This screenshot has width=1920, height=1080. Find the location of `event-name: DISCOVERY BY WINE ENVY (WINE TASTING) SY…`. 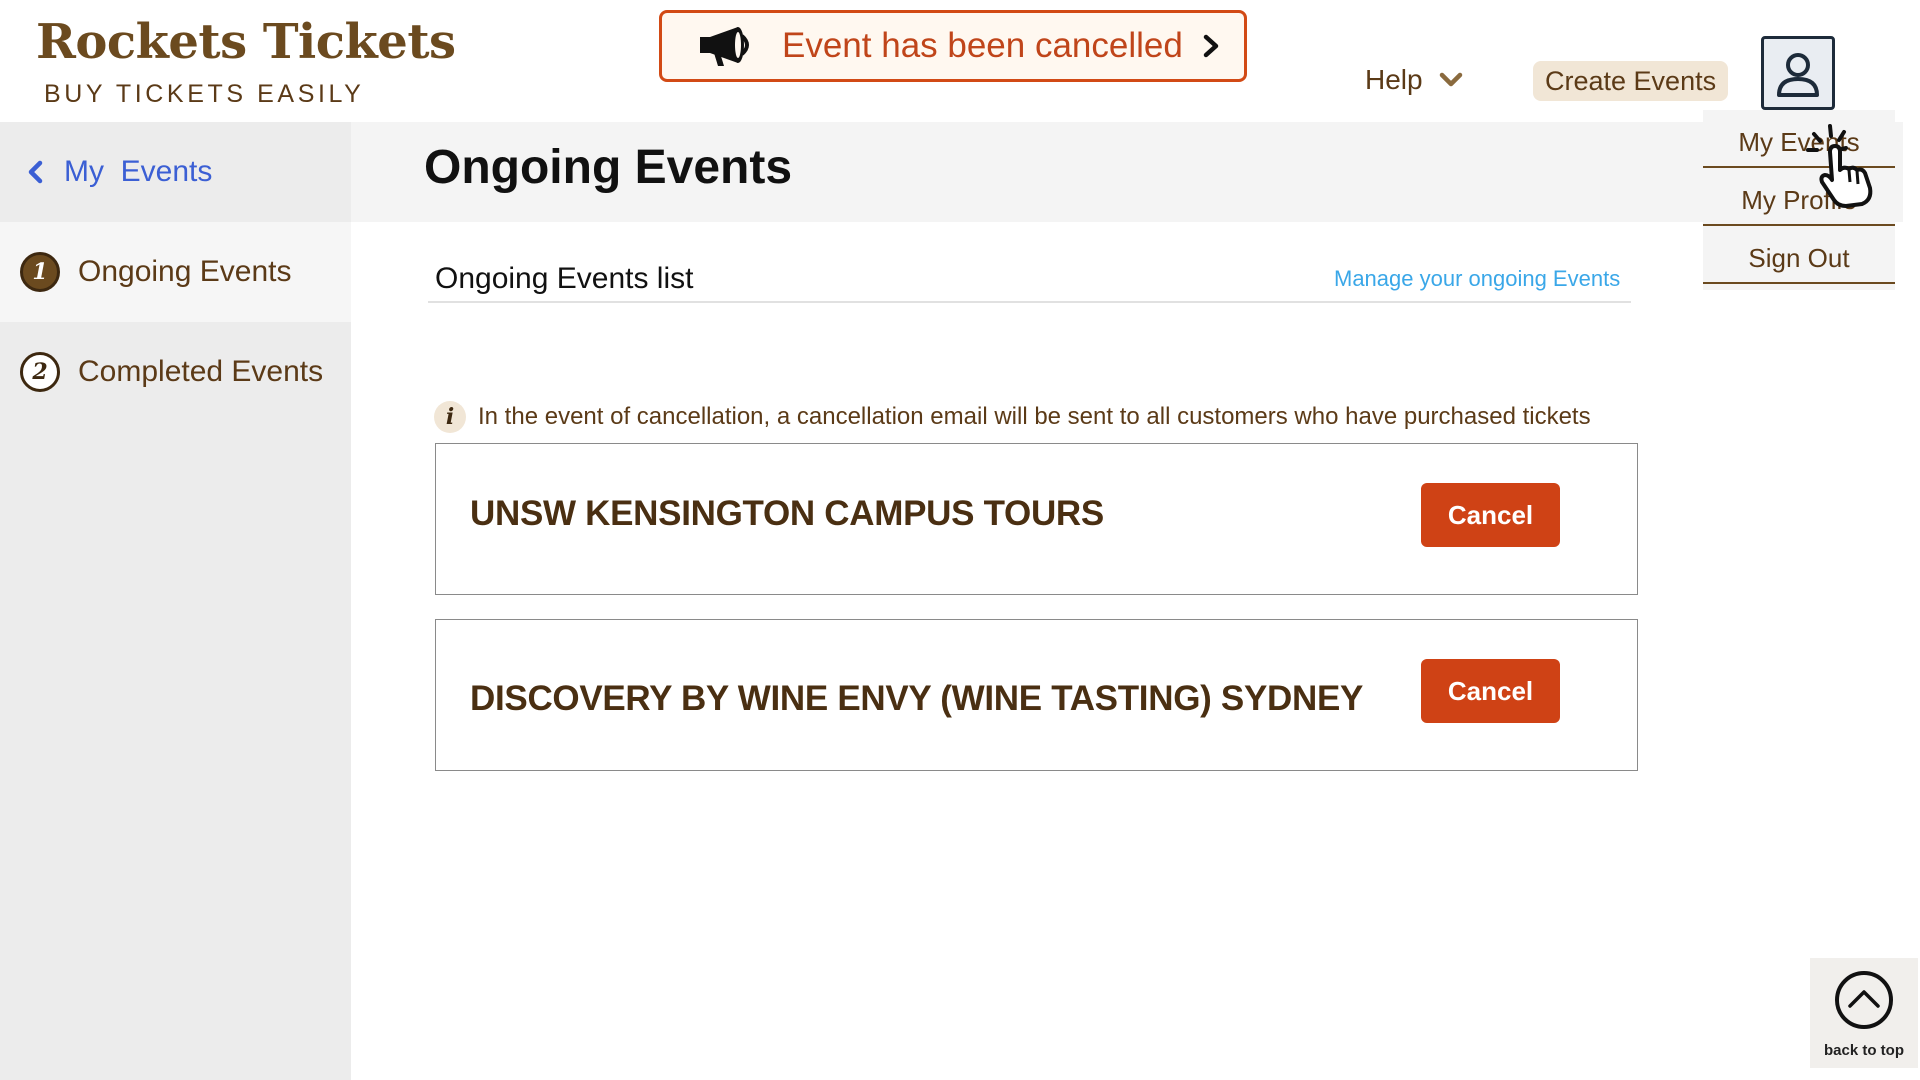

event-name: DISCOVERY BY WINE ENVY (WINE TASTING) SY… is located at coordinates (917, 698).